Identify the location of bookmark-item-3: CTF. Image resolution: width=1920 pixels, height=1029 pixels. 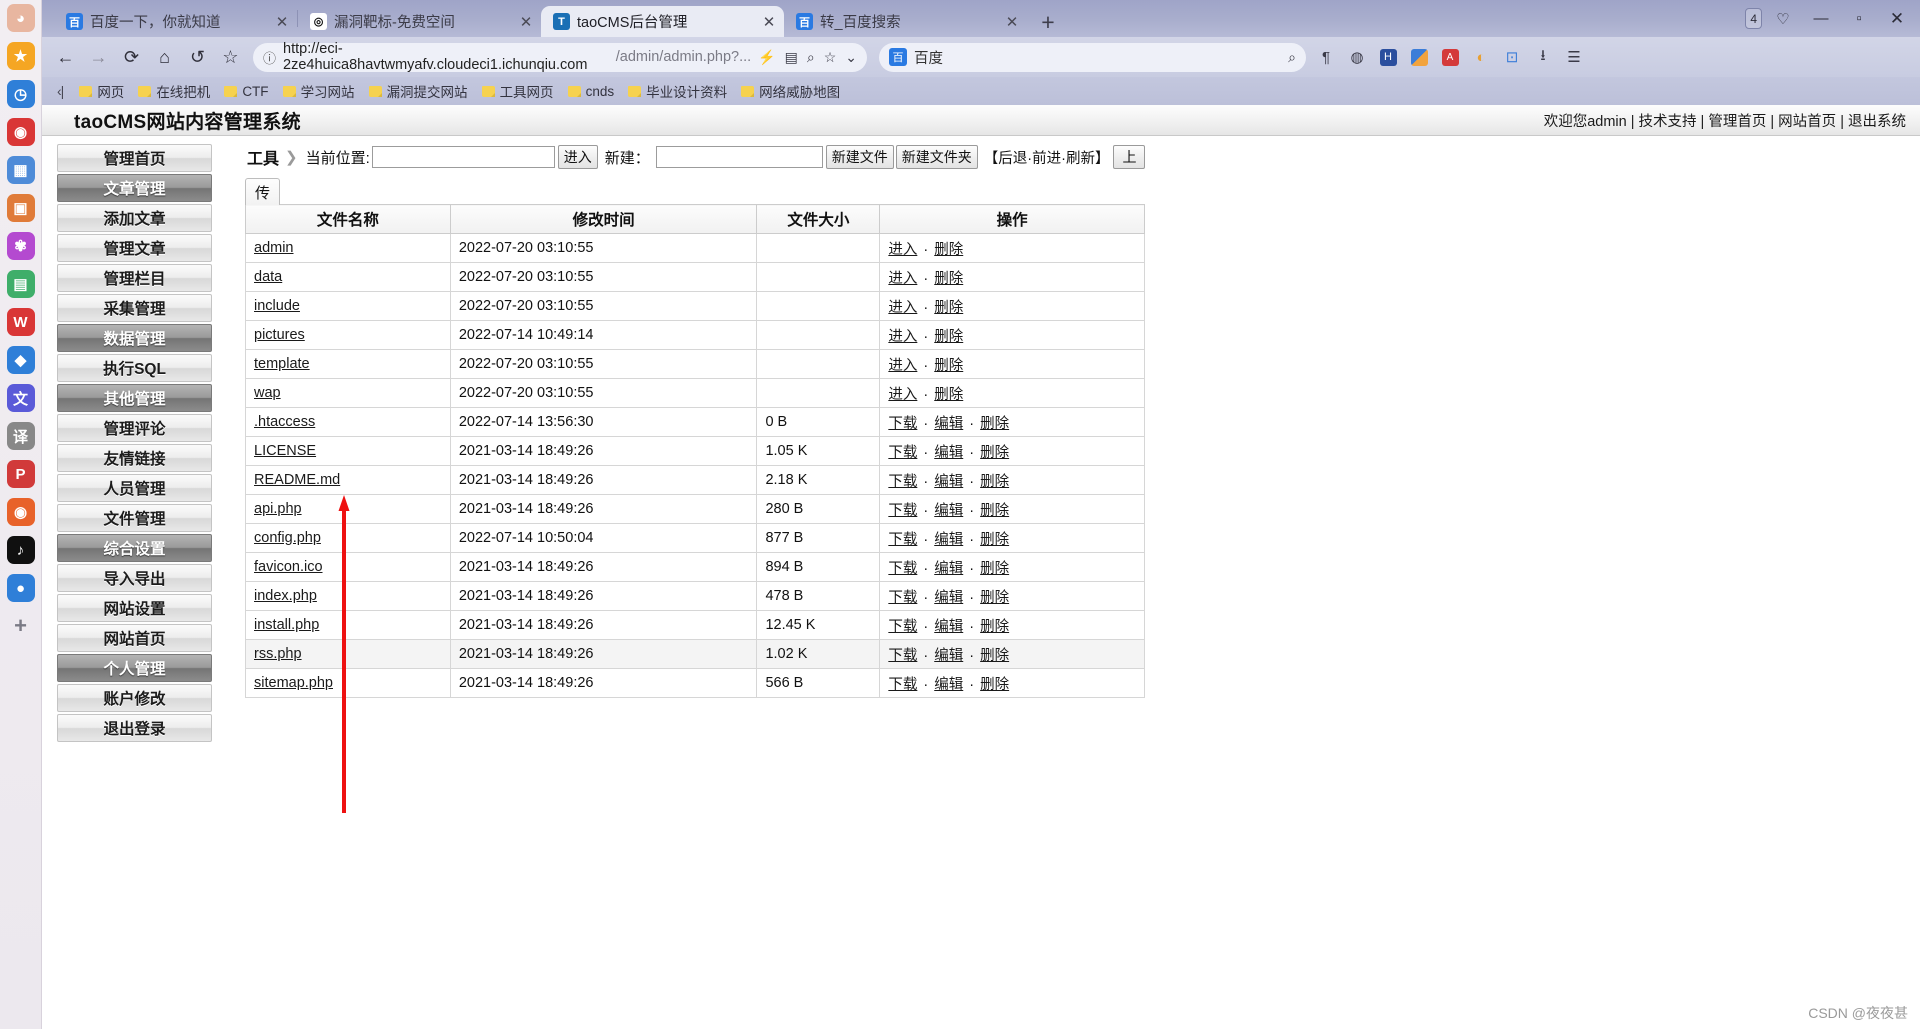
(246, 91).